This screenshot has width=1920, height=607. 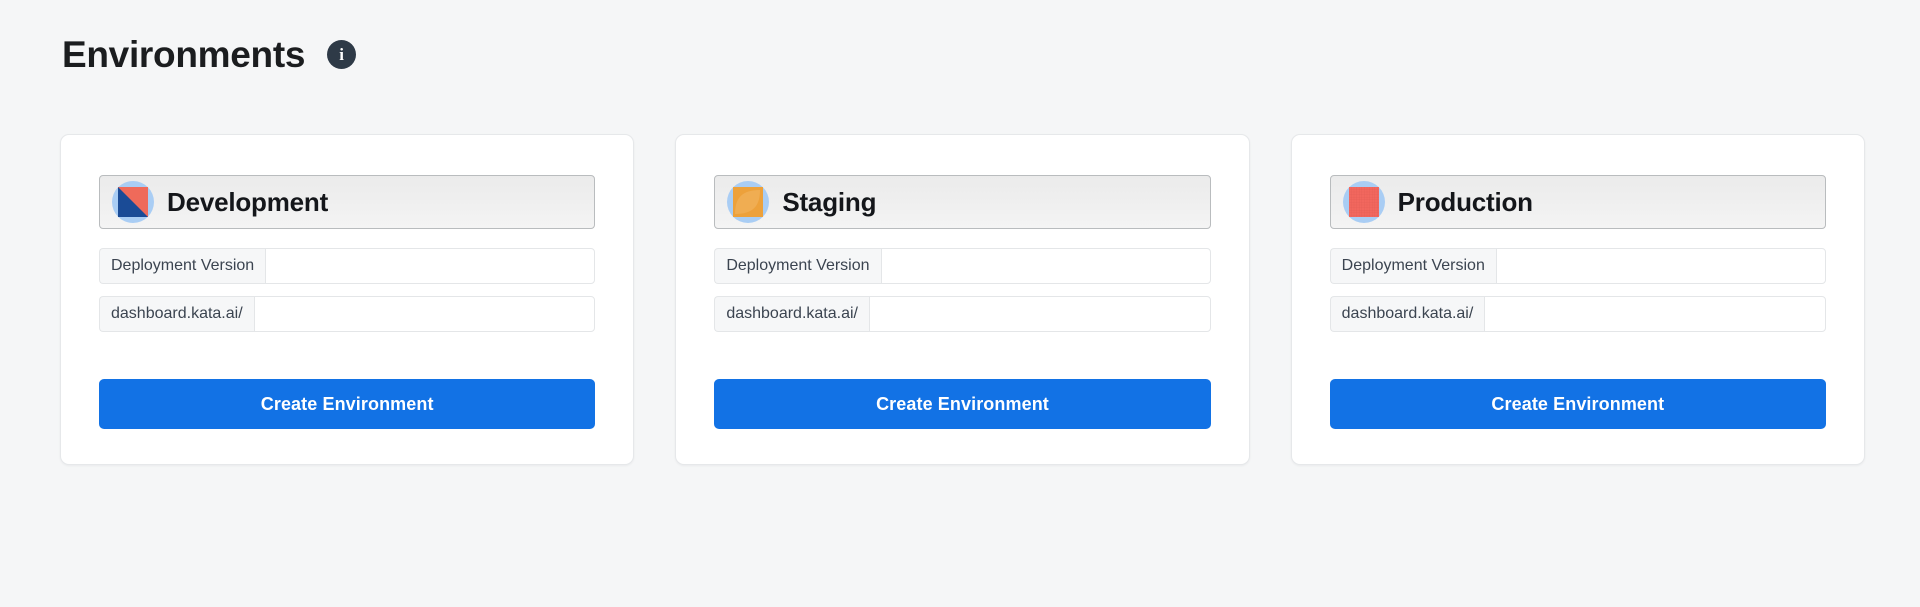 What do you see at coordinates (347, 202) in the screenshot?
I see `environment-titlebar: Development` at bounding box center [347, 202].